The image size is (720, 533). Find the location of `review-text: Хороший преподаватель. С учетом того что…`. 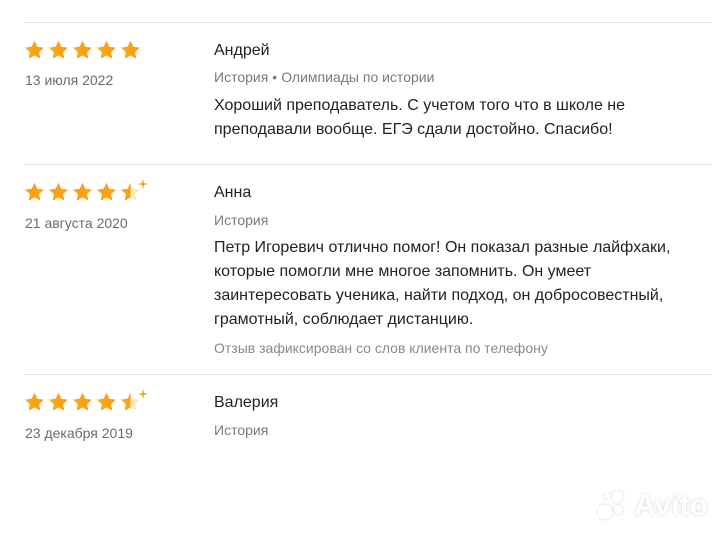

review-text: Хороший преподаватель. С учетом того что… is located at coordinates (420, 117).